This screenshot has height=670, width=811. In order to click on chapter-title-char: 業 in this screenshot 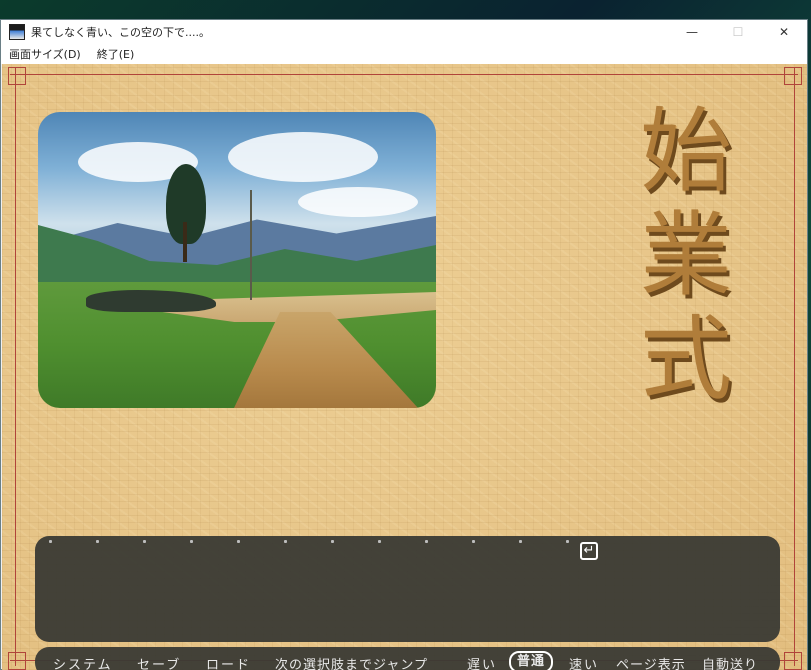, I will do `click(685, 255)`.